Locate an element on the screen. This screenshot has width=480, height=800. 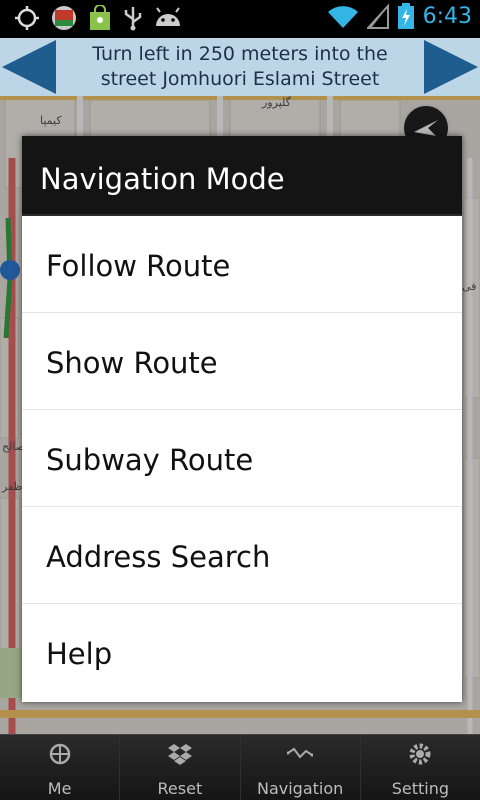
gear-icon is located at coordinates (420, 754).